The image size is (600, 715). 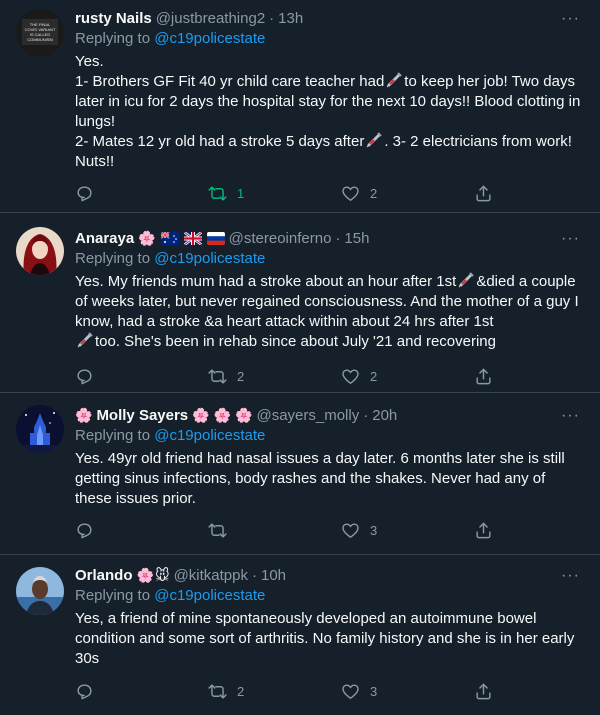 I want to click on display-name: Anaraya, so click(x=104, y=238).